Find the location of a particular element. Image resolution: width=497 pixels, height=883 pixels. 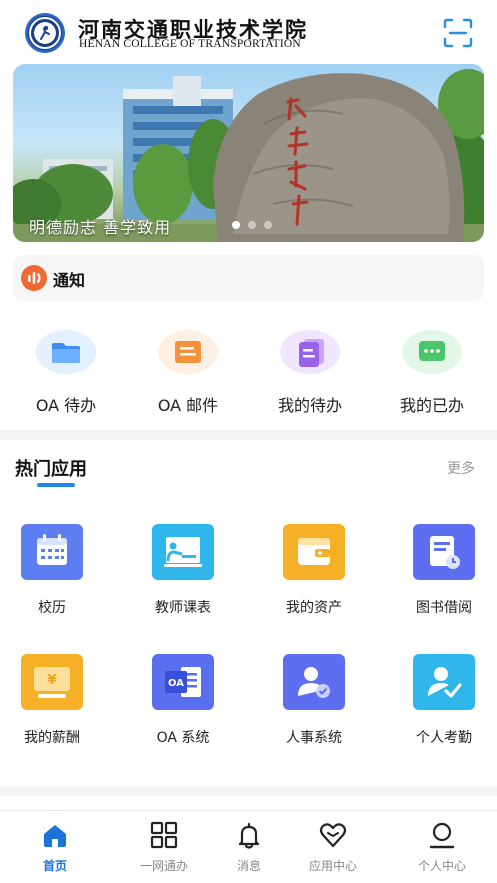

app-label: 我的薪酬 is located at coordinates (52, 738).